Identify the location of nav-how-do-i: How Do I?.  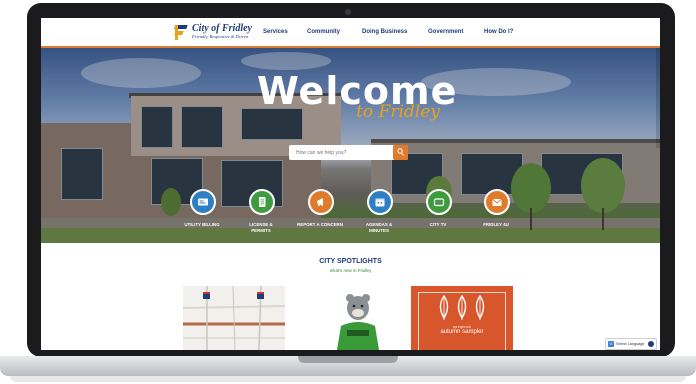
(498, 32).